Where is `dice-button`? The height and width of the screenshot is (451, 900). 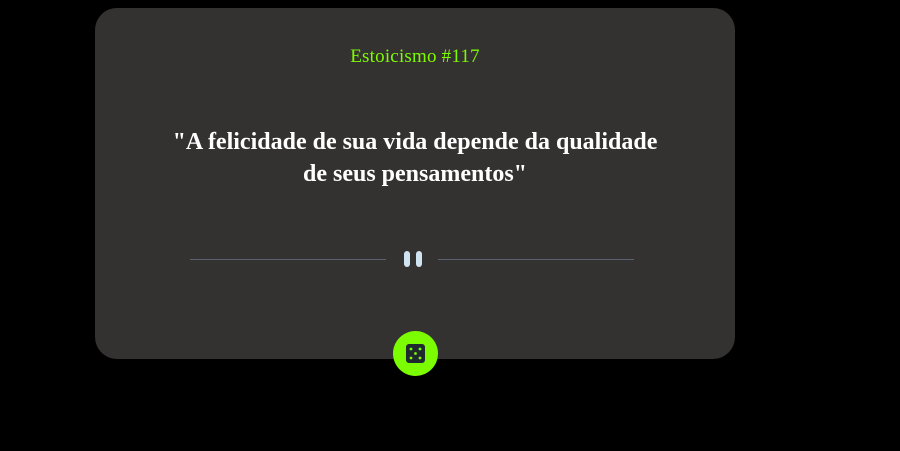
dice-button is located at coordinates (415, 353).